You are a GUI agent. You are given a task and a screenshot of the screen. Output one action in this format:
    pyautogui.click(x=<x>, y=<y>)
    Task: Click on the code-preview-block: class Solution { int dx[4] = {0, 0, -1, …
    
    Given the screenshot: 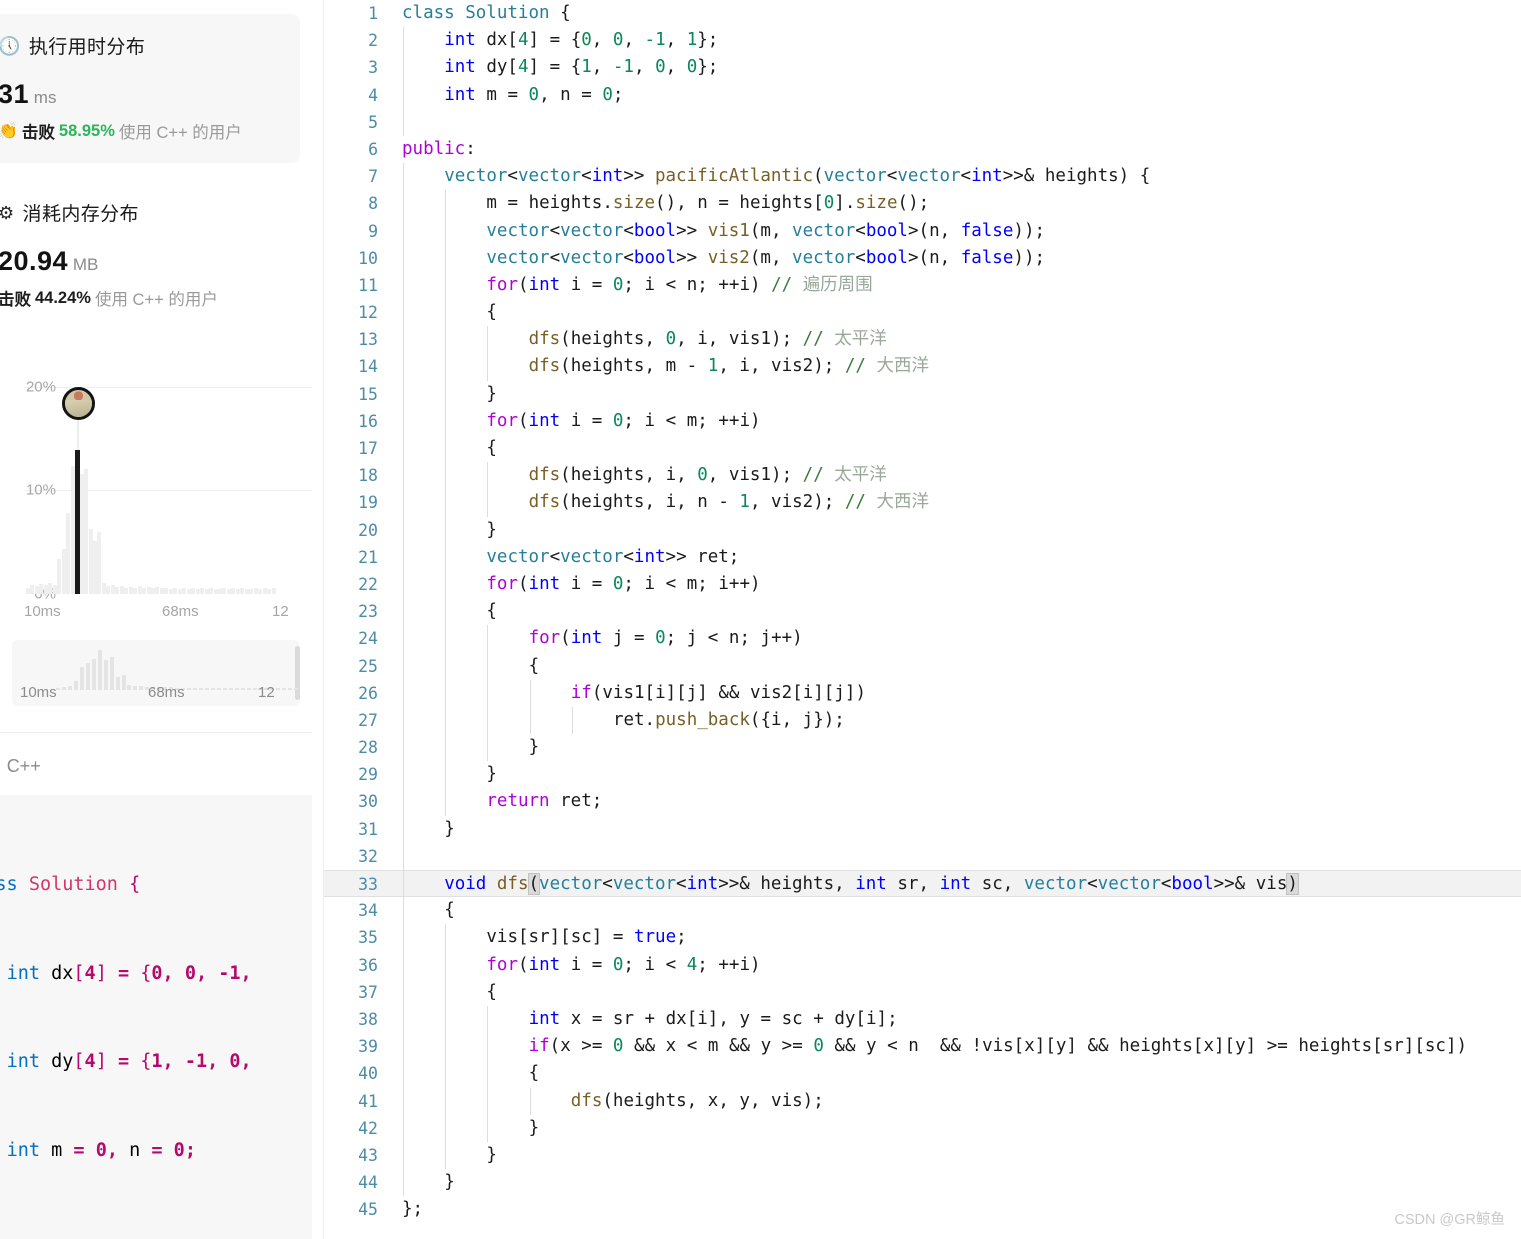 What is the action you would take?
    pyautogui.click(x=156, y=1017)
    